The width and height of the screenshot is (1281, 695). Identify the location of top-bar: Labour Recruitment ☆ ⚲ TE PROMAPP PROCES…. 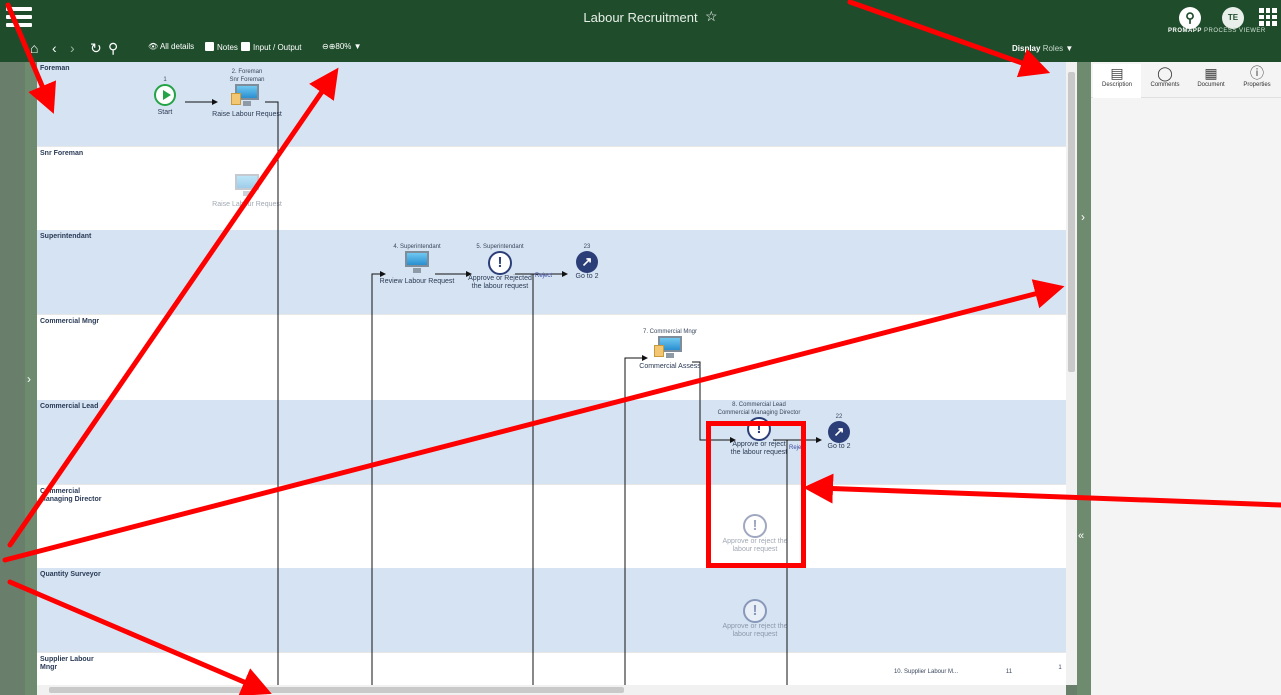
(640, 19).